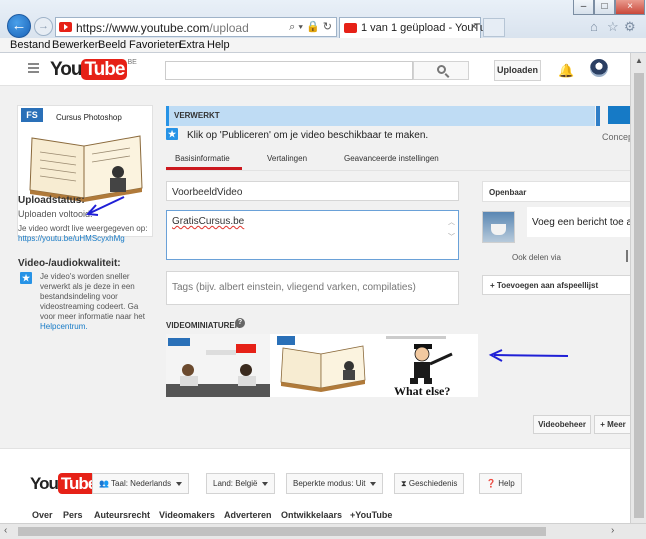 This screenshot has width=646, height=539. What do you see at coordinates (141, 483) in the screenshot?
I see `language-select: 👥 Taal: Nederlands` at bounding box center [141, 483].